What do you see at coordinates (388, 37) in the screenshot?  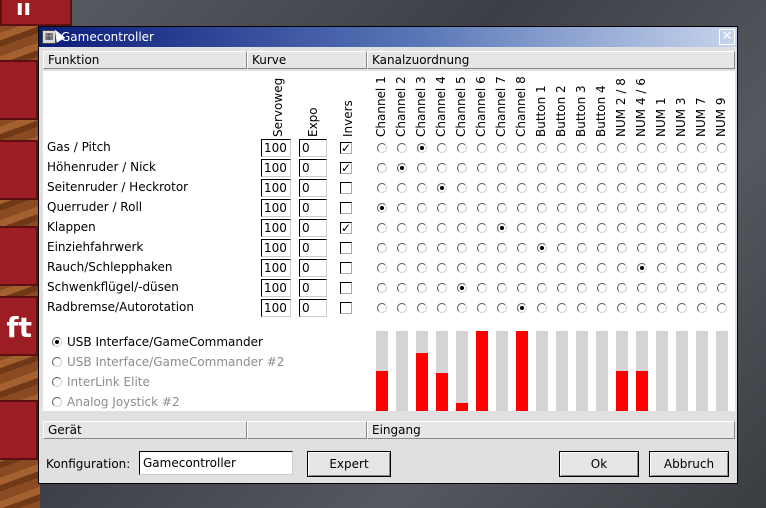 I see `title-bar: ▦ Gamecontroller ✕` at bounding box center [388, 37].